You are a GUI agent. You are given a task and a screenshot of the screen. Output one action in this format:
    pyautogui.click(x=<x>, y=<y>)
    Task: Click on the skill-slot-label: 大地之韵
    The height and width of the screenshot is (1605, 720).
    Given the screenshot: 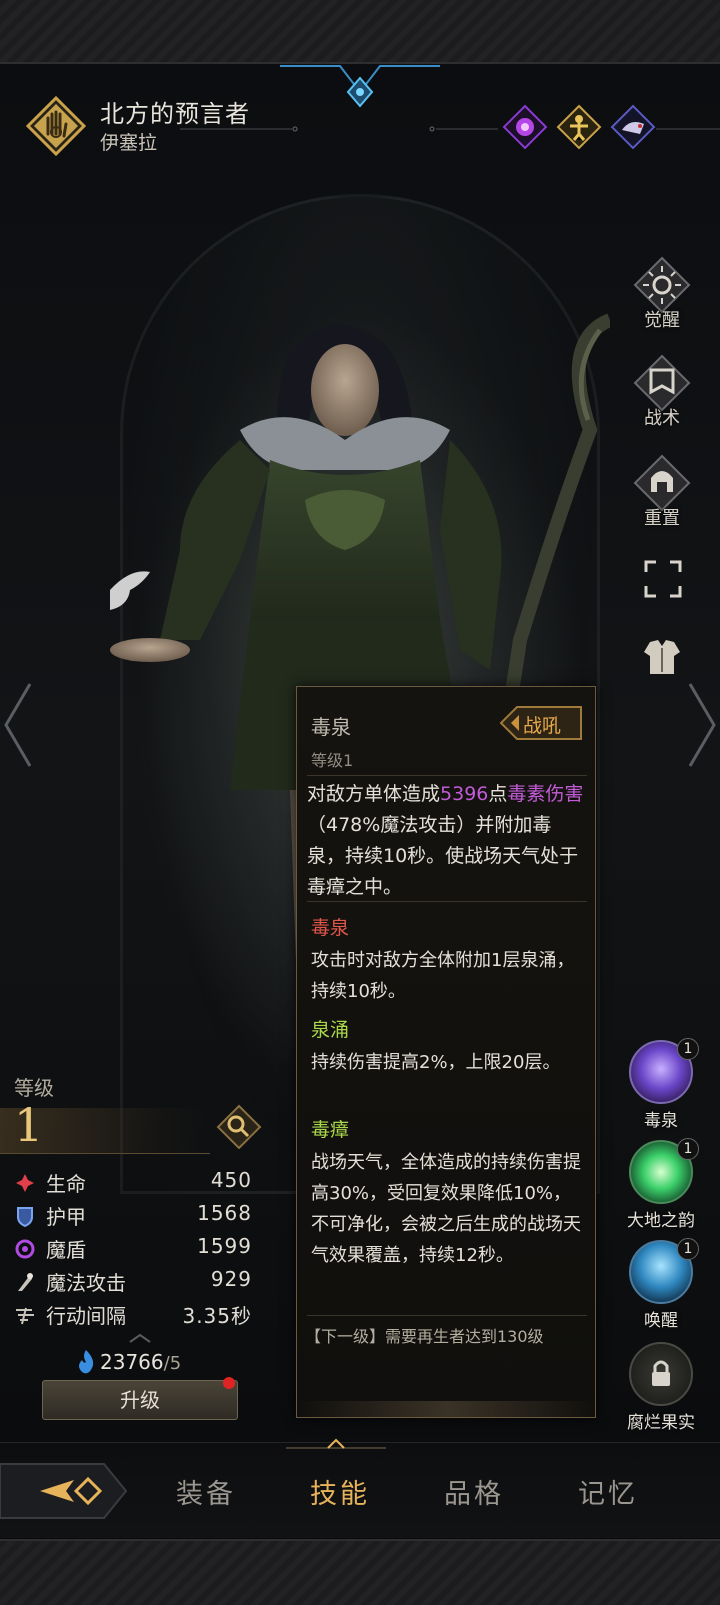 What is the action you would take?
    pyautogui.click(x=661, y=1221)
    